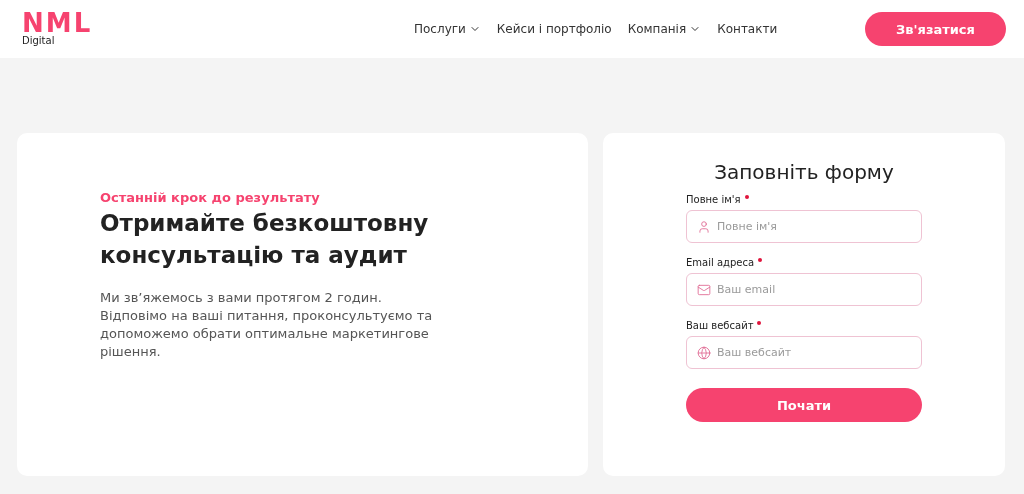 The height and width of the screenshot is (494, 1024). I want to click on logo: NML, so click(218, 23).